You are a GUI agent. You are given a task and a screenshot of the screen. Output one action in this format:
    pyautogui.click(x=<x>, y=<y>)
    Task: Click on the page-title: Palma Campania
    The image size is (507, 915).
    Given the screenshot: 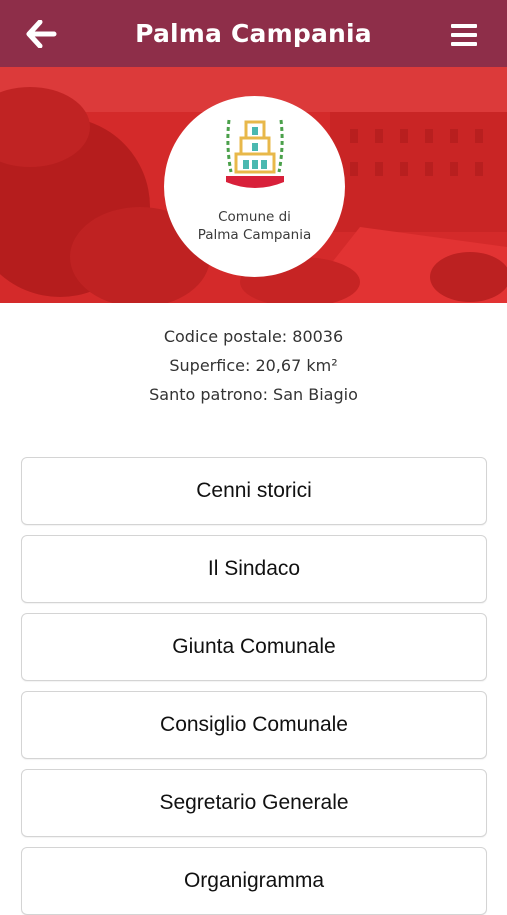 What is the action you would take?
    pyautogui.click(x=253, y=33)
    